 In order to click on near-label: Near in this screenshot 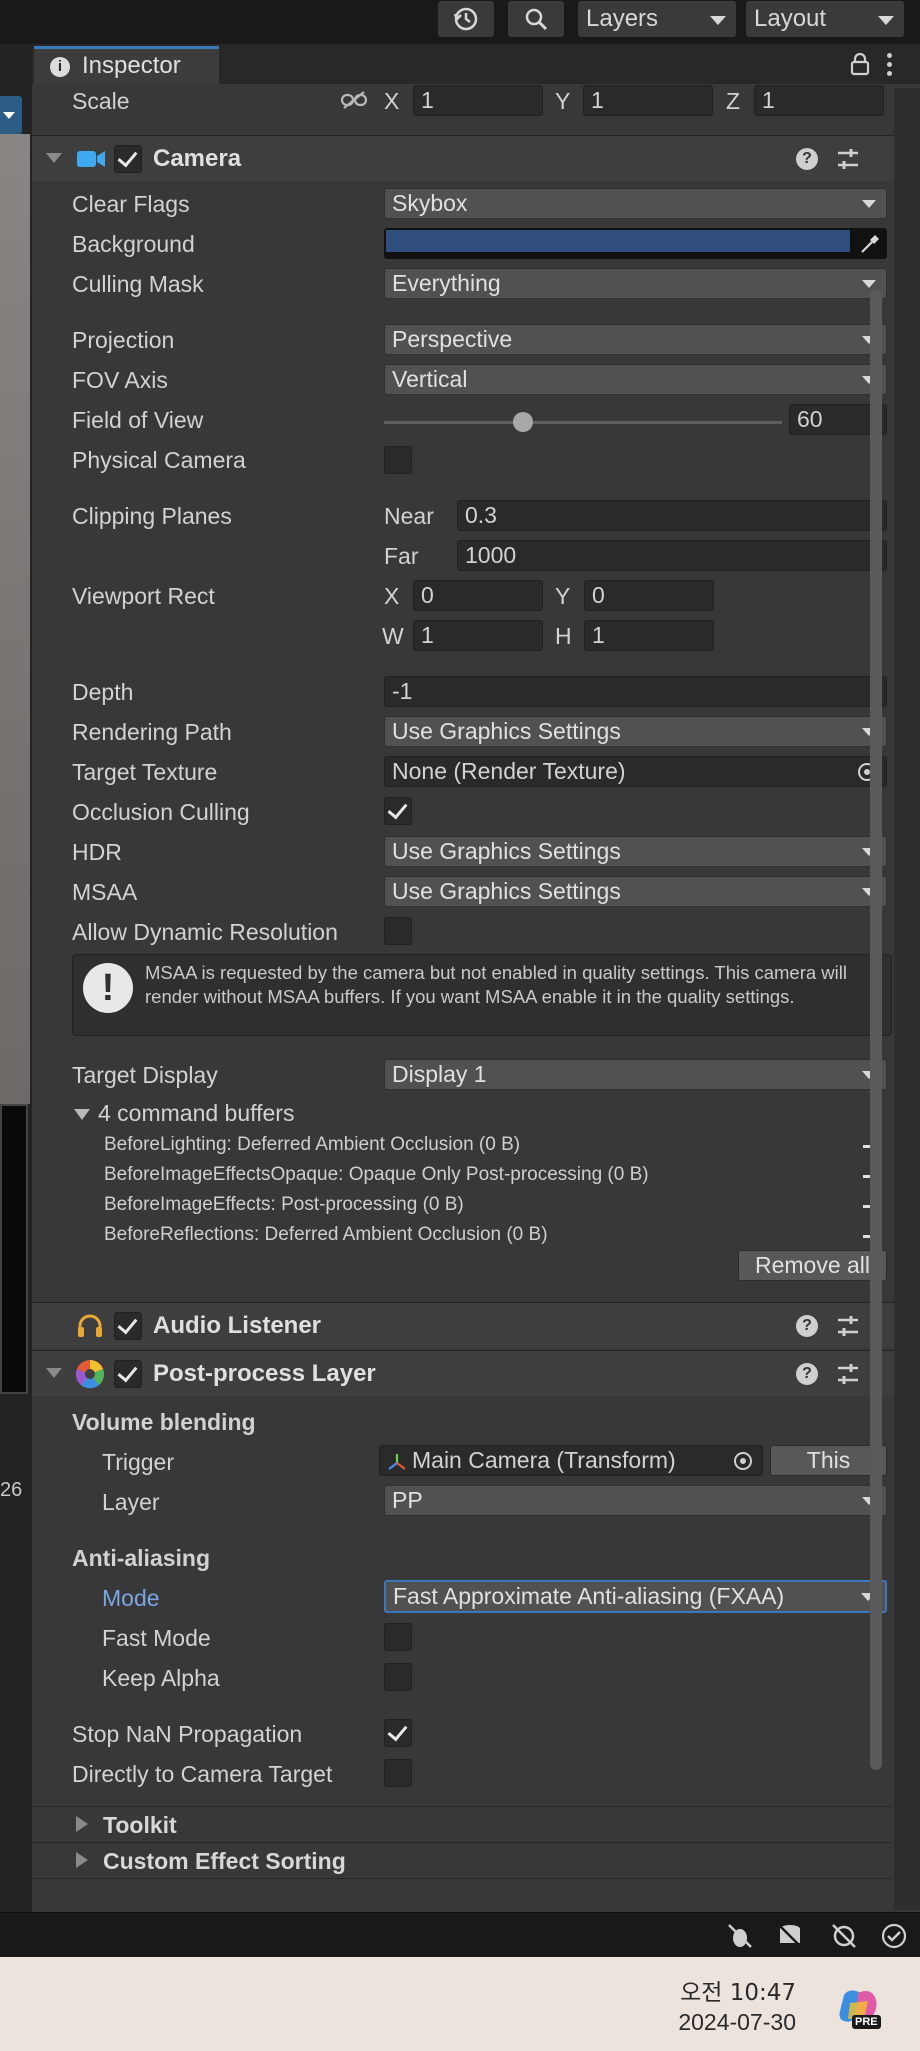, I will do `click(409, 516)`.